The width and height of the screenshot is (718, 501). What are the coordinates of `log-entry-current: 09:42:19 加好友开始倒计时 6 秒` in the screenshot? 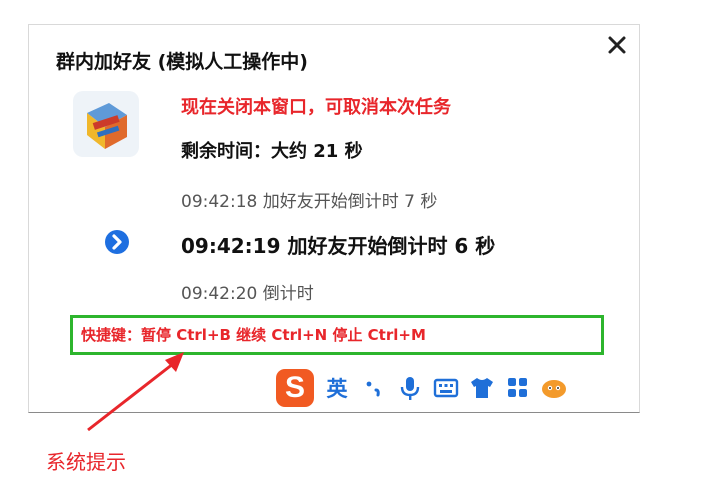 It's located at (338, 246).